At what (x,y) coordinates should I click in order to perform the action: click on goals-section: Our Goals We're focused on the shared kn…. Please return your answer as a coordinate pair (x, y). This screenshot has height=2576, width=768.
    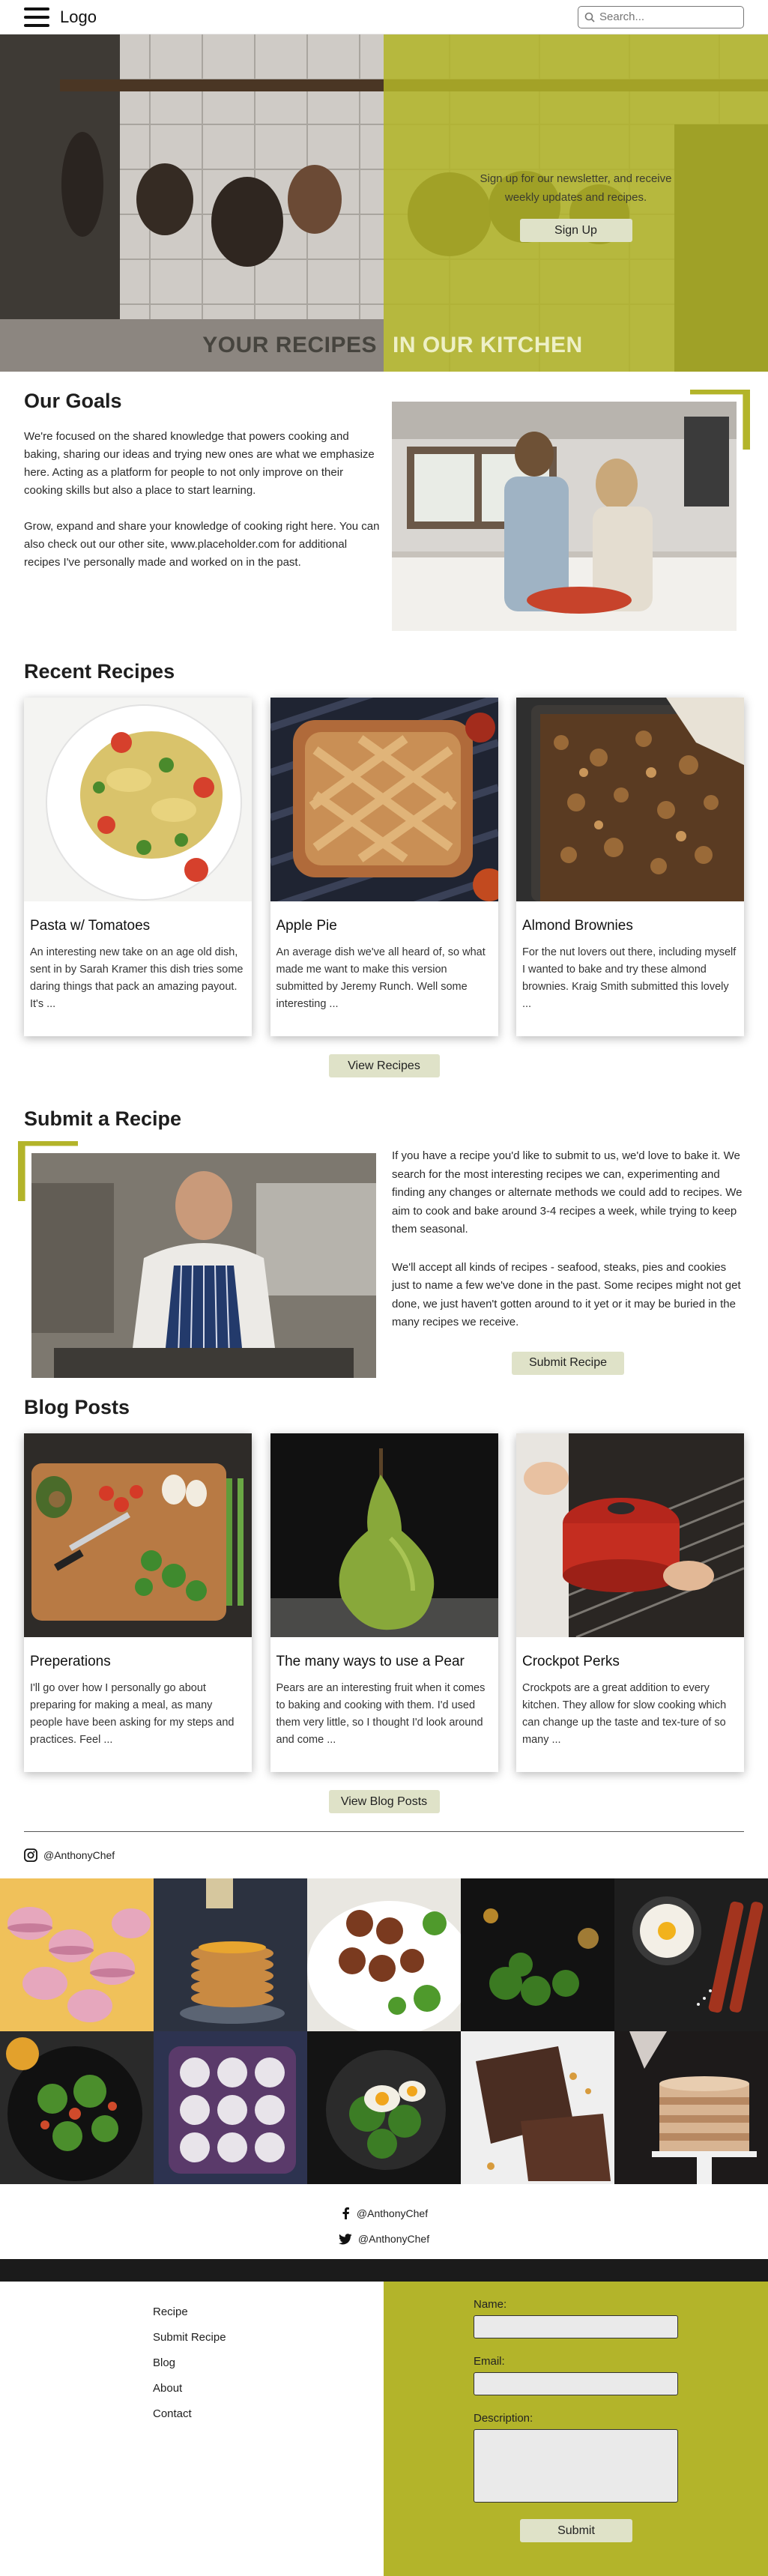
    Looking at the image, I should click on (384, 512).